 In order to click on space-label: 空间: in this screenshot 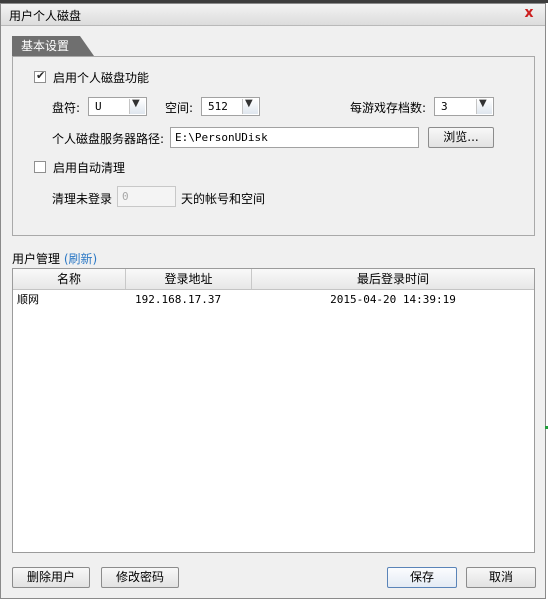, I will do `click(179, 108)`.